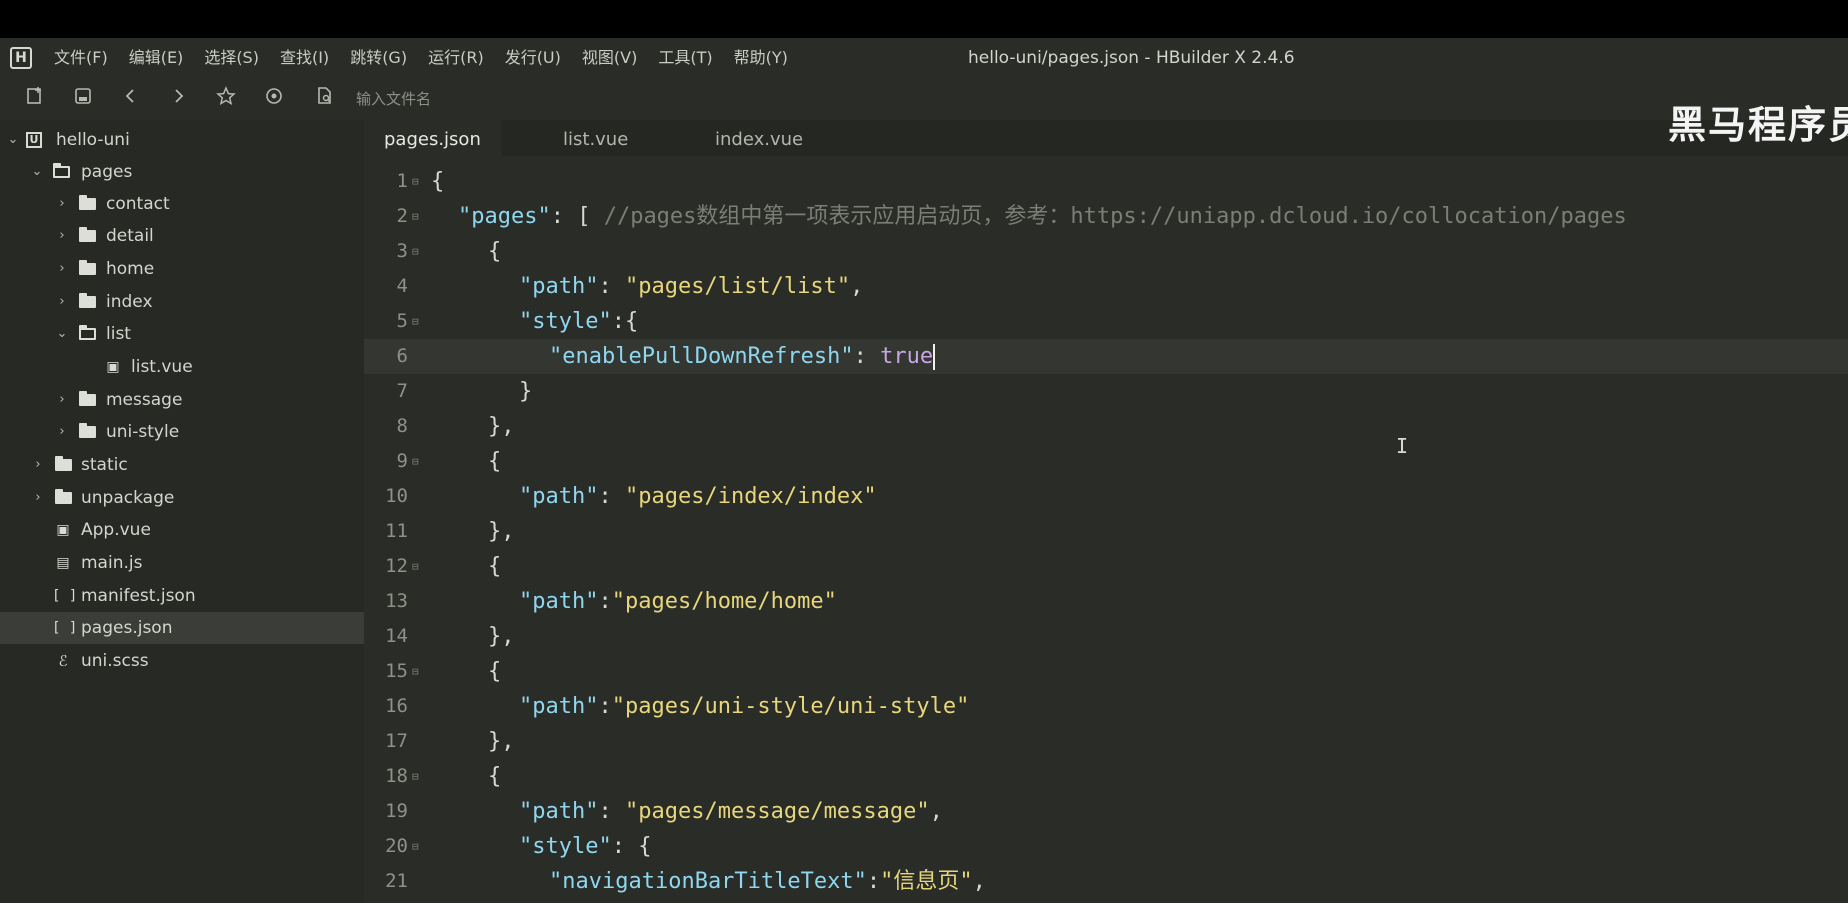  Describe the element at coordinates (156, 58) in the screenshot. I see `menu-edit: 编辑(E)` at that location.